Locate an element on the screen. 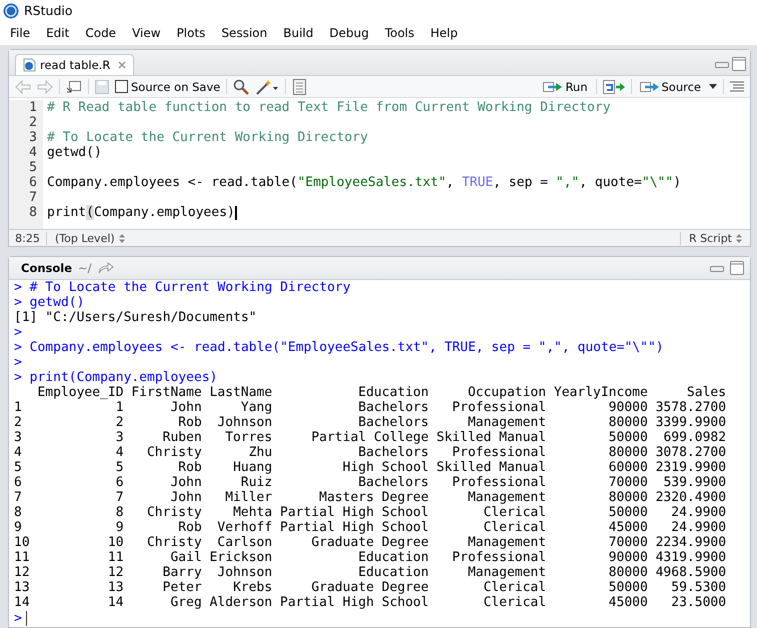 The image size is (757, 628). row-index: 13 is located at coordinates (22, 587).